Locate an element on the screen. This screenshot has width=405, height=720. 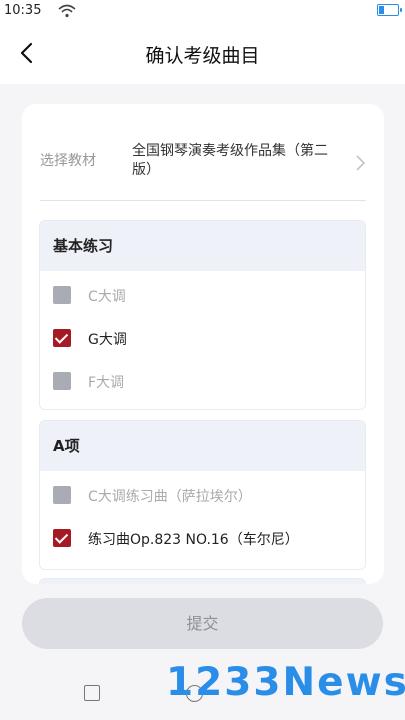
textbook-label: 选择教材 is located at coordinates (68, 161).